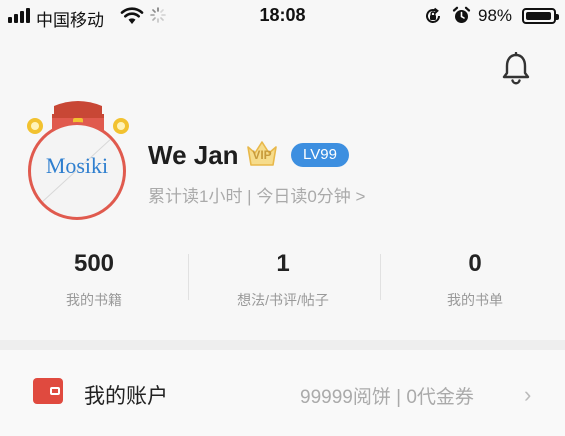 The height and width of the screenshot is (436, 565). I want to click on vip-label: VIP, so click(262, 155).